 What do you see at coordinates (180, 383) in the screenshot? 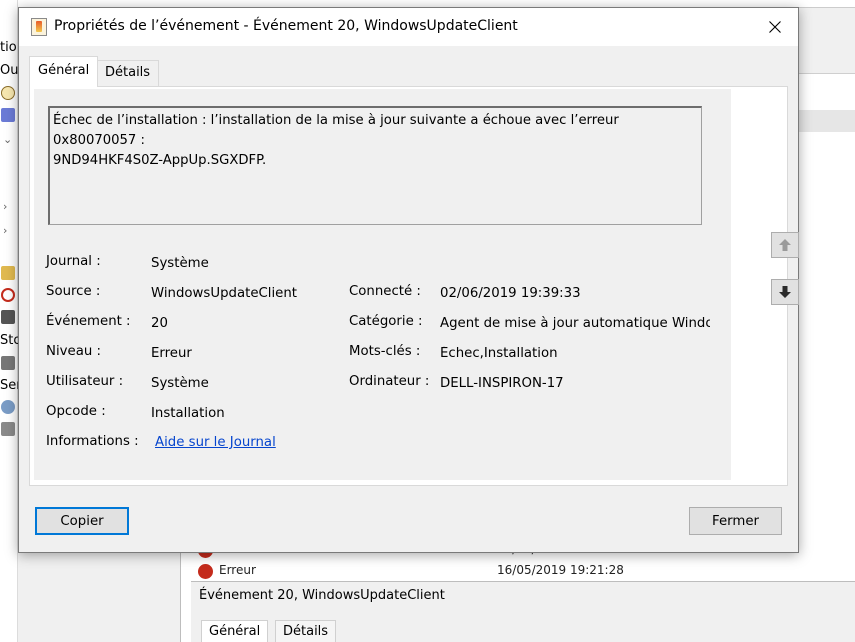
I see `user-value: Système` at bounding box center [180, 383].